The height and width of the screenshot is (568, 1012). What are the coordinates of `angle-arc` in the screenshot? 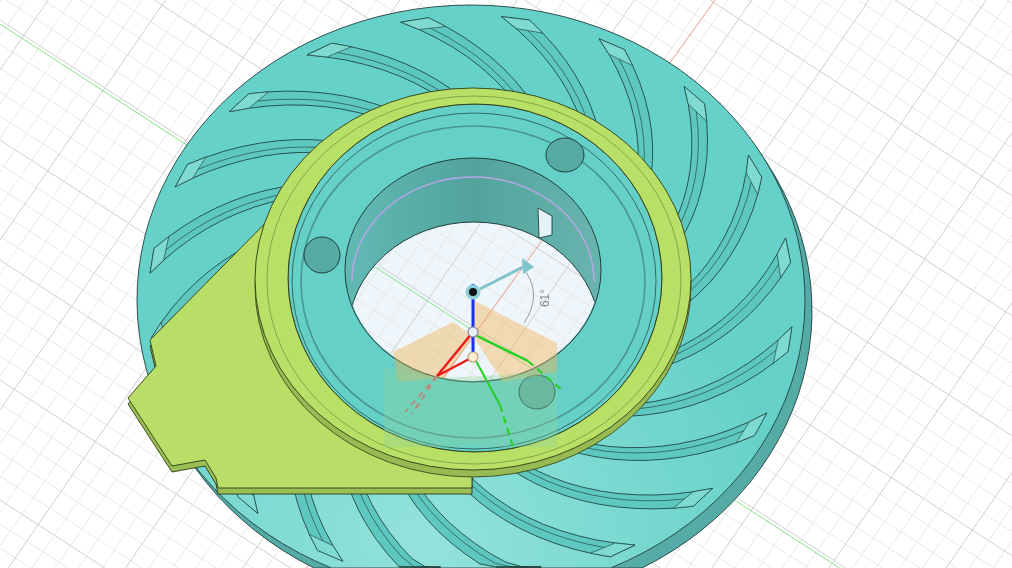 It's located at (528, 297).